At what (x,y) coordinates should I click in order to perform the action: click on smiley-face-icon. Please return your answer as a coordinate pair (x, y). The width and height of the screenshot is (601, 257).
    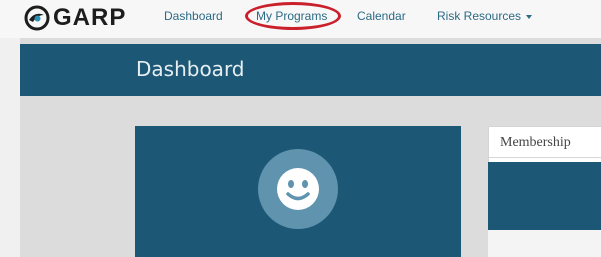
    Looking at the image, I should click on (298, 189).